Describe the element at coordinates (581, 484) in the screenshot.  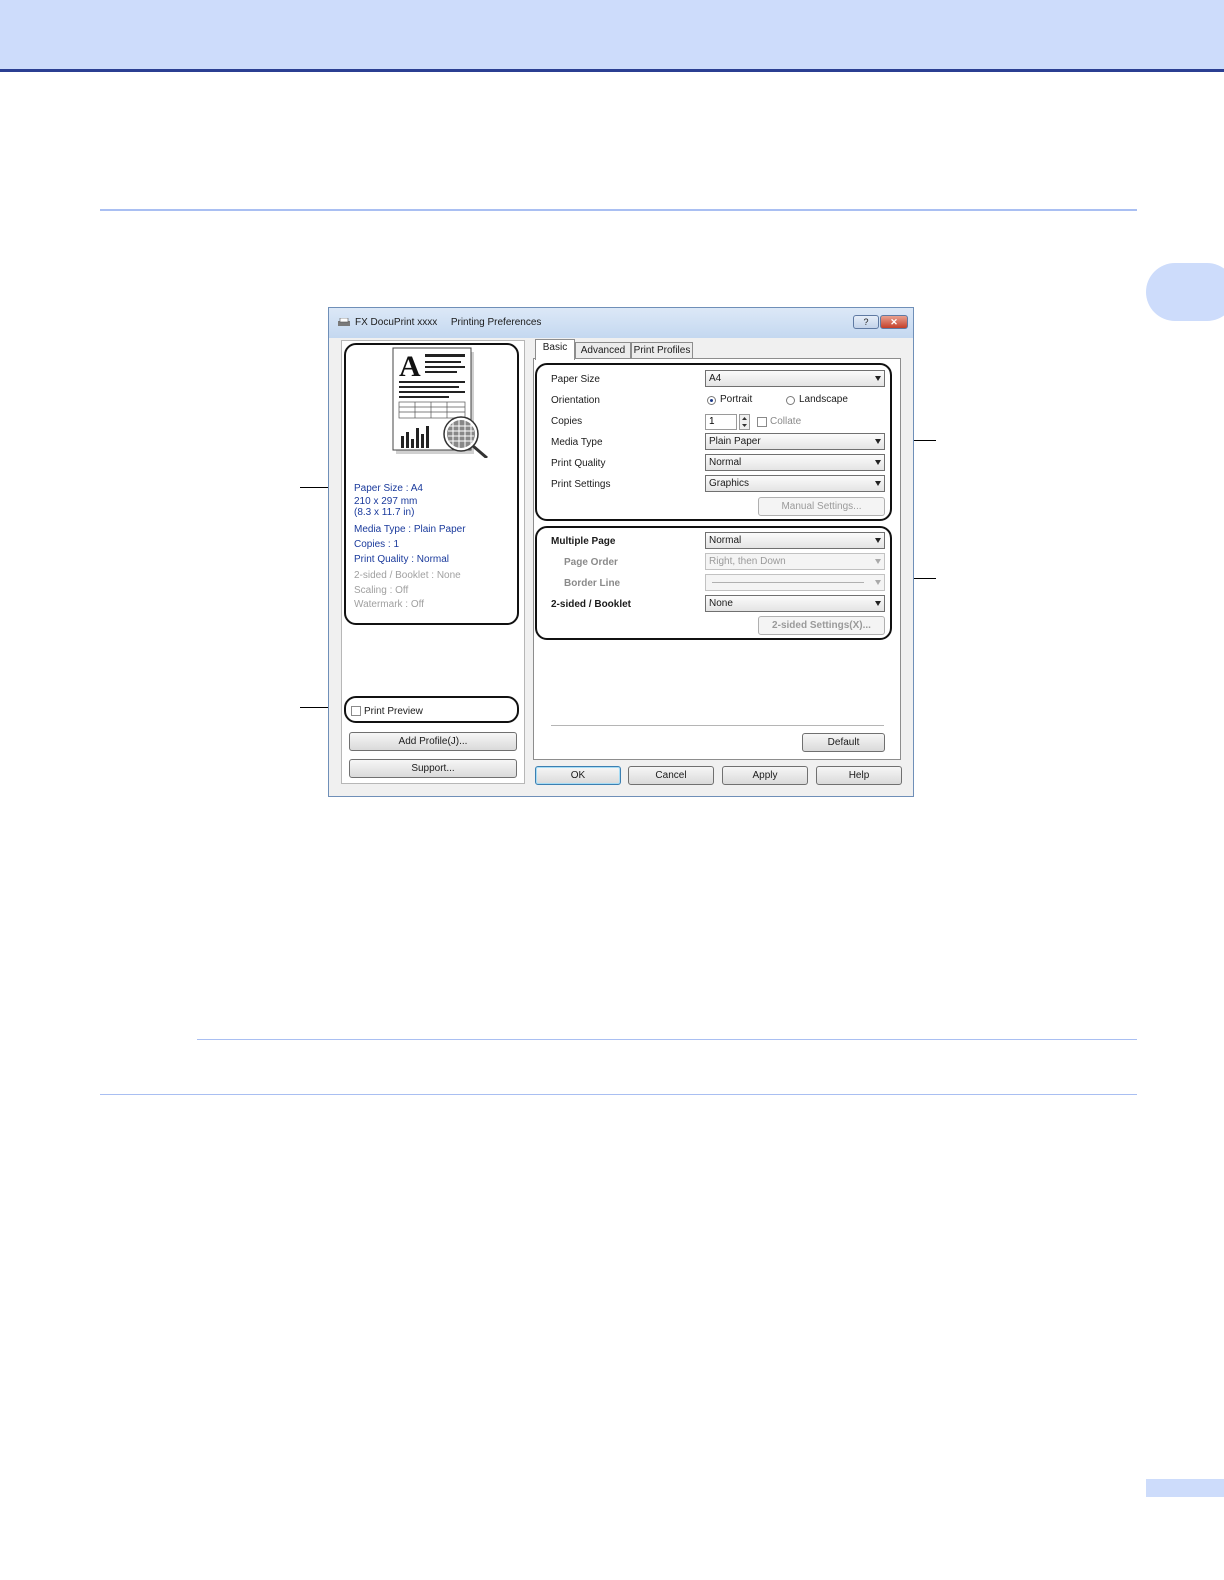
I see `print-settings-label: Print Settings` at that location.